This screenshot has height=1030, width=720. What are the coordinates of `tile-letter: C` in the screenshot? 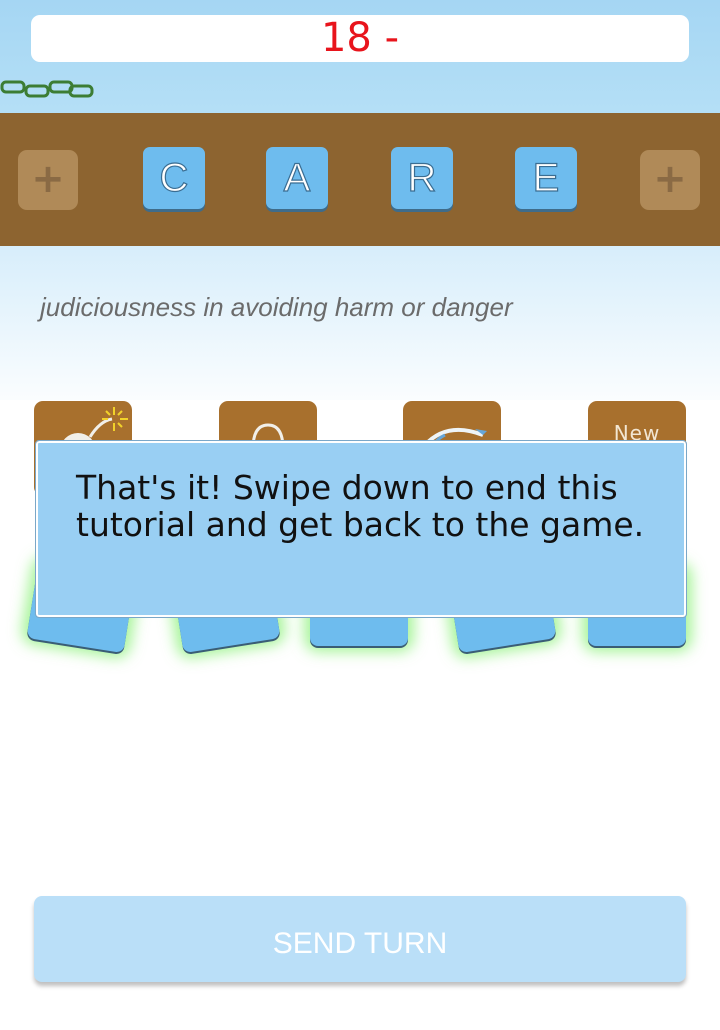 It's located at (174, 177).